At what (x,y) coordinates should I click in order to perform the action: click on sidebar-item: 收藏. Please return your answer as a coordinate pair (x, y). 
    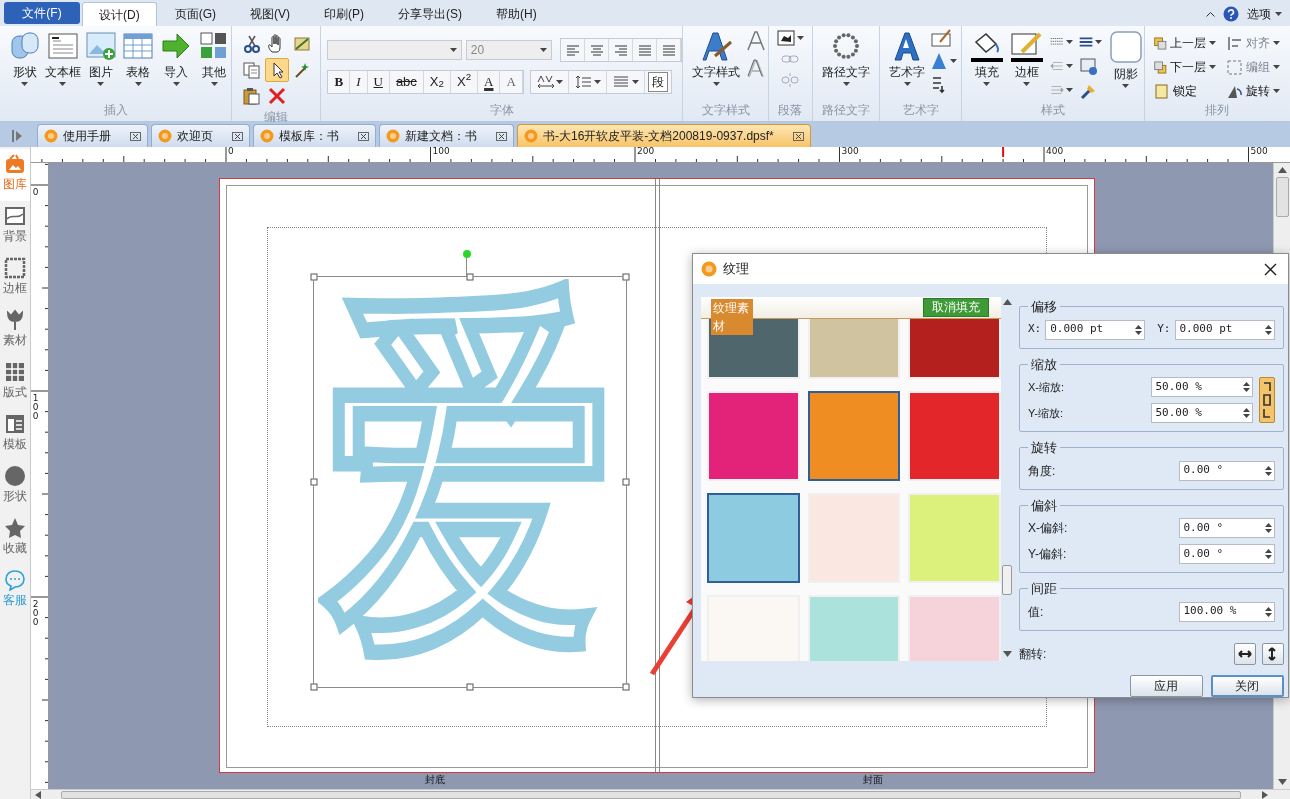
    Looking at the image, I should click on (15, 539).